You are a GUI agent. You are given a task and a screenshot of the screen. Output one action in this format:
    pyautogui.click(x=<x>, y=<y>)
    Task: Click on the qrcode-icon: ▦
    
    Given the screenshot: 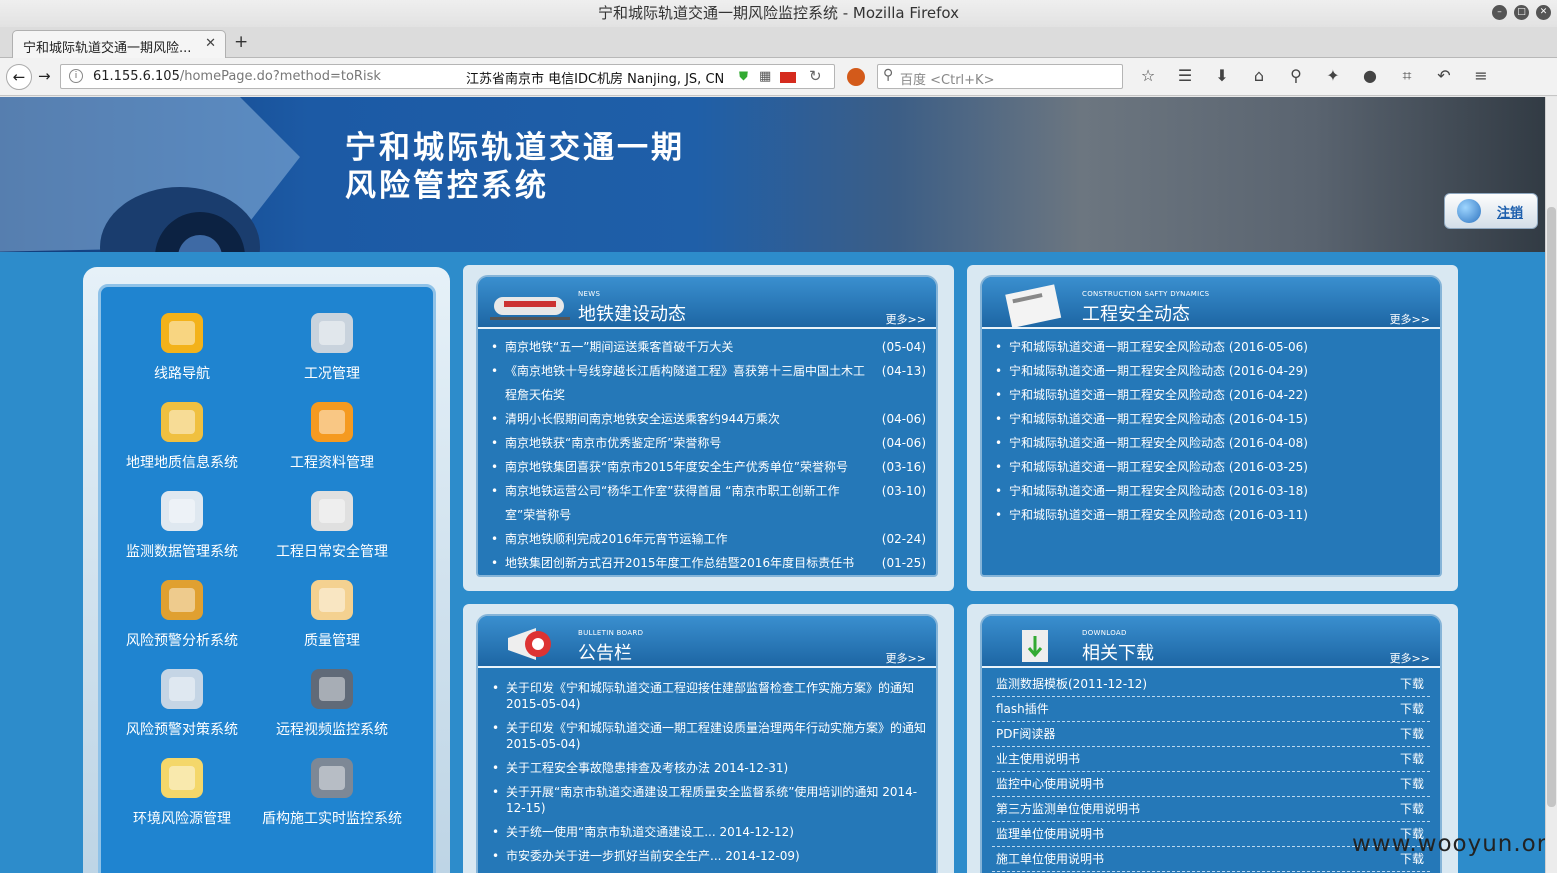 What is the action you would take?
    pyautogui.click(x=765, y=76)
    